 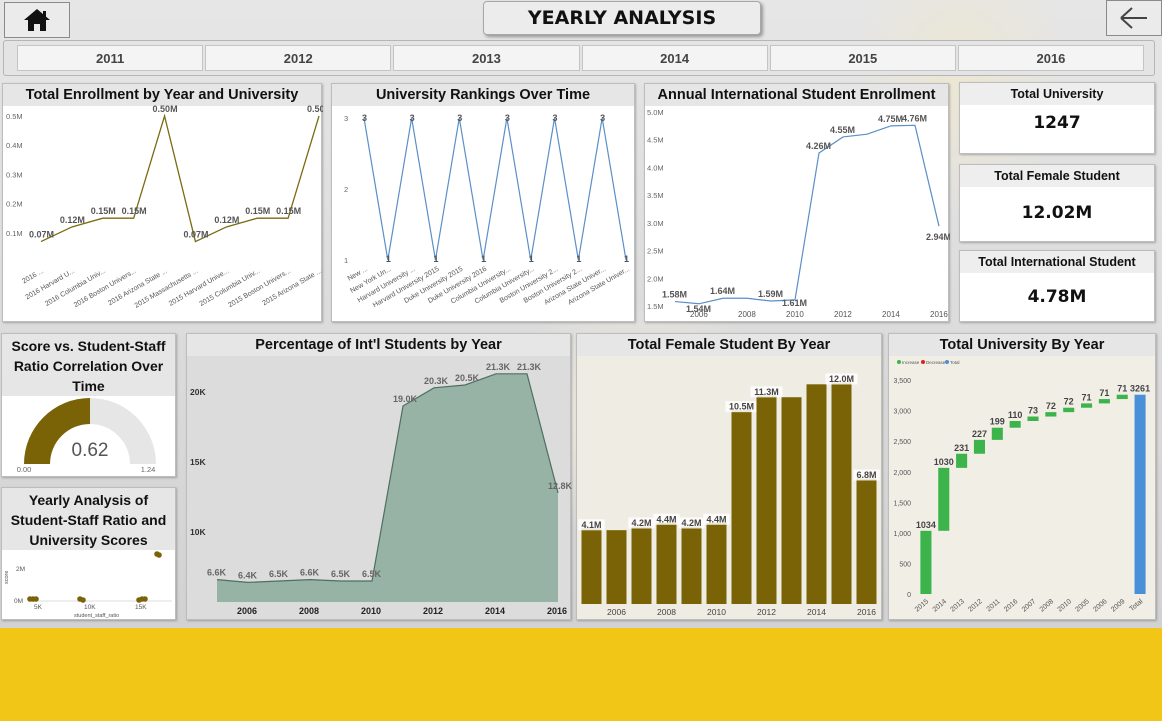 What do you see at coordinates (1051, 406) in the screenshot?
I see `data-label: 72` at bounding box center [1051, 406].